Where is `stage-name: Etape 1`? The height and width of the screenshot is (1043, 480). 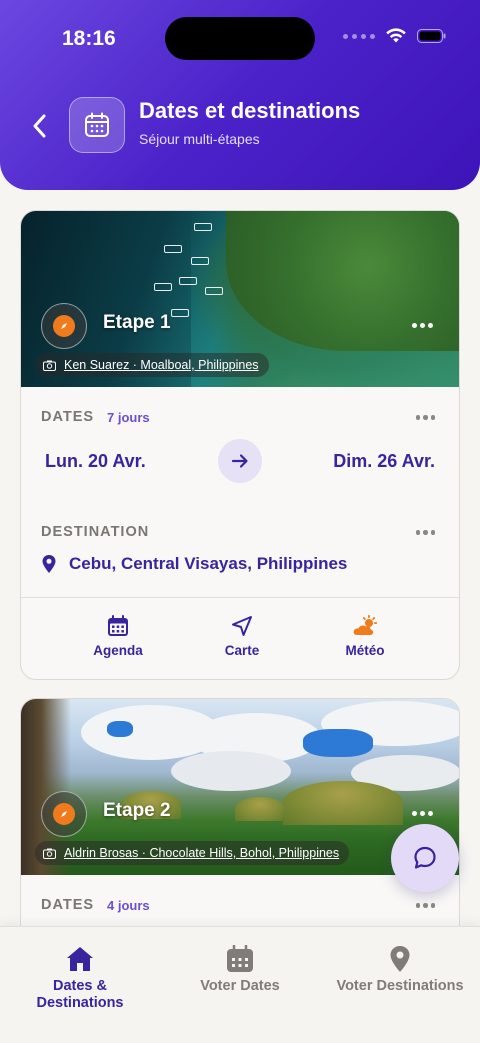
stage-name: Etape 1 is located at coordinates (137, 322).